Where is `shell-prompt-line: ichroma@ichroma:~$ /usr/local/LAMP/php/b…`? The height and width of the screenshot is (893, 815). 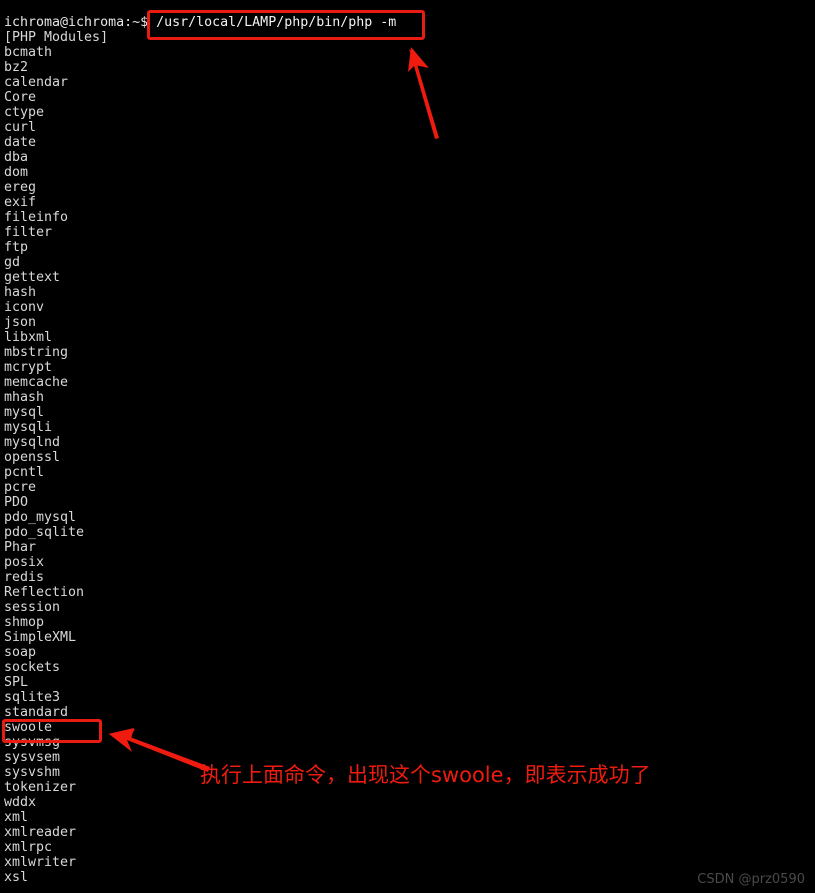 shell-prompt-line: ichroma@ichroma:~$ /usr/local/LAMP/php/b… is located at coordinates (200, 22).